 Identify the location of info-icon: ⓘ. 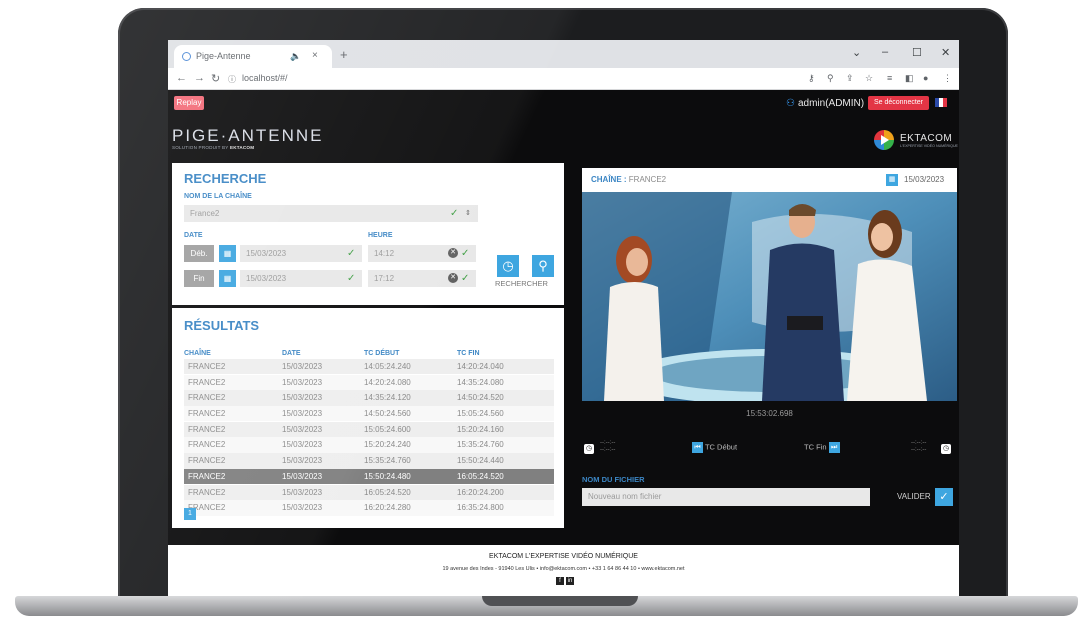
(232, 79).